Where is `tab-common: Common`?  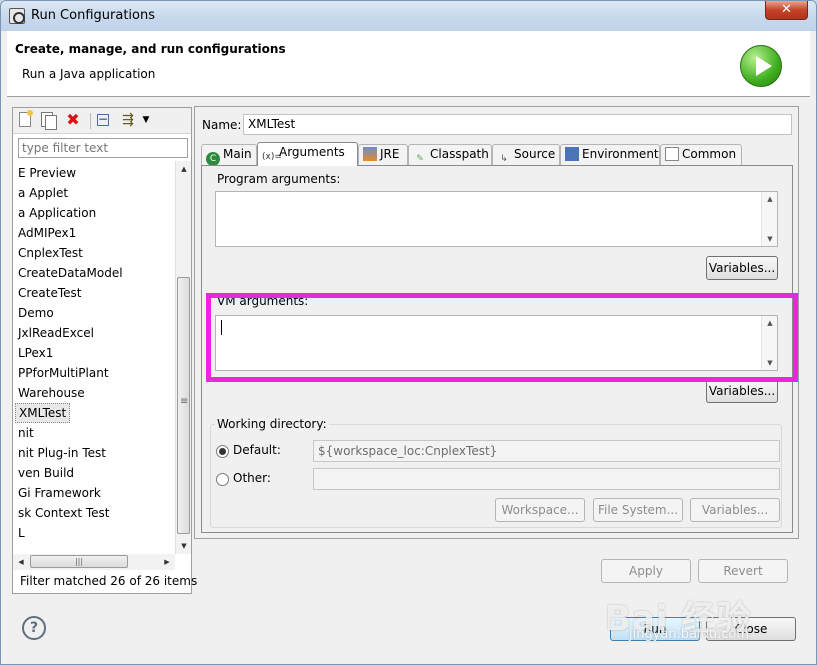 tab-common: Common is located at coordinates (701, 154).